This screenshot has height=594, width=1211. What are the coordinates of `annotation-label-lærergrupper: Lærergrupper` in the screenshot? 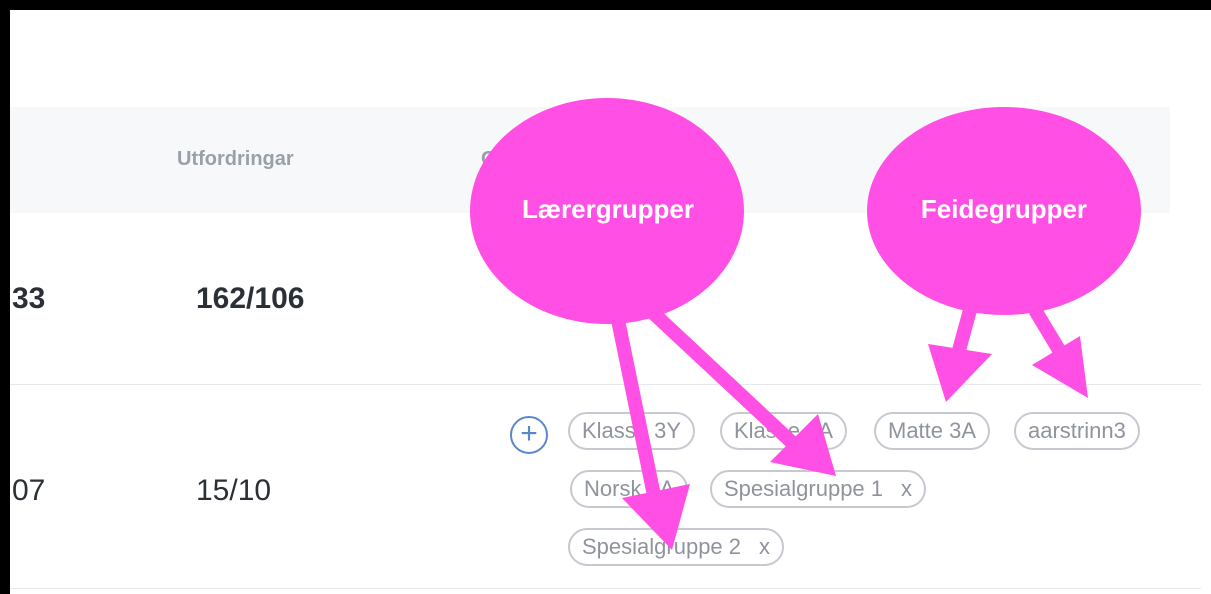 It's located at (608, 209).